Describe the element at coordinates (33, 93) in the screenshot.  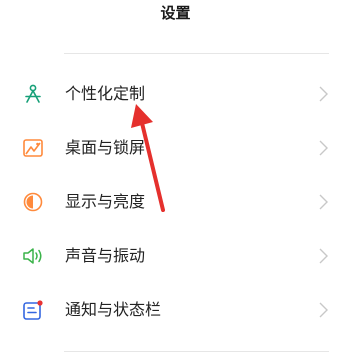
I see `personalization-icon` at that location.